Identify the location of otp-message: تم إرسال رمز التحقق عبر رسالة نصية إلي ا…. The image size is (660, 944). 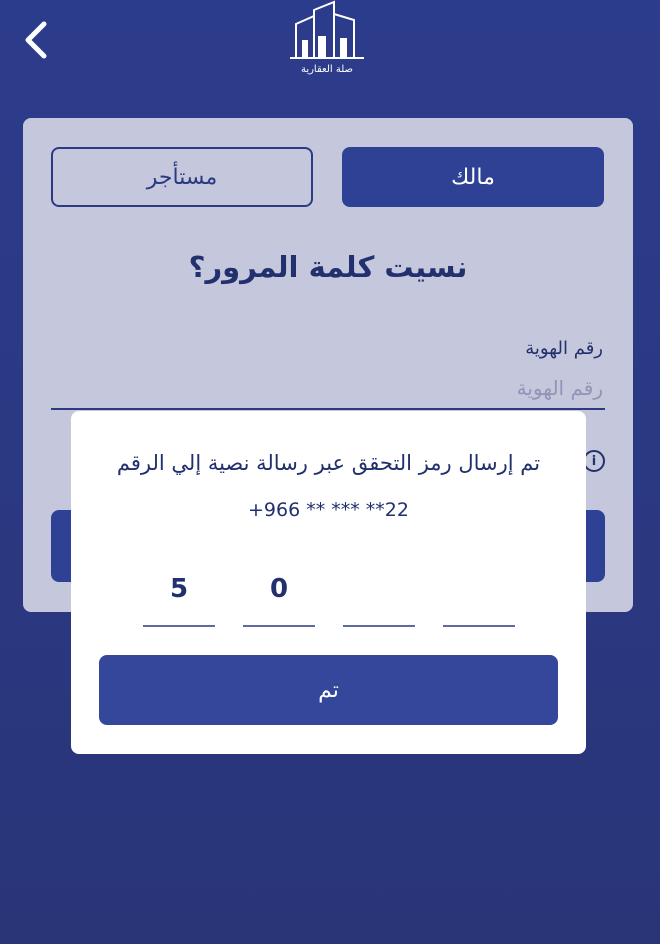
(328, 463).